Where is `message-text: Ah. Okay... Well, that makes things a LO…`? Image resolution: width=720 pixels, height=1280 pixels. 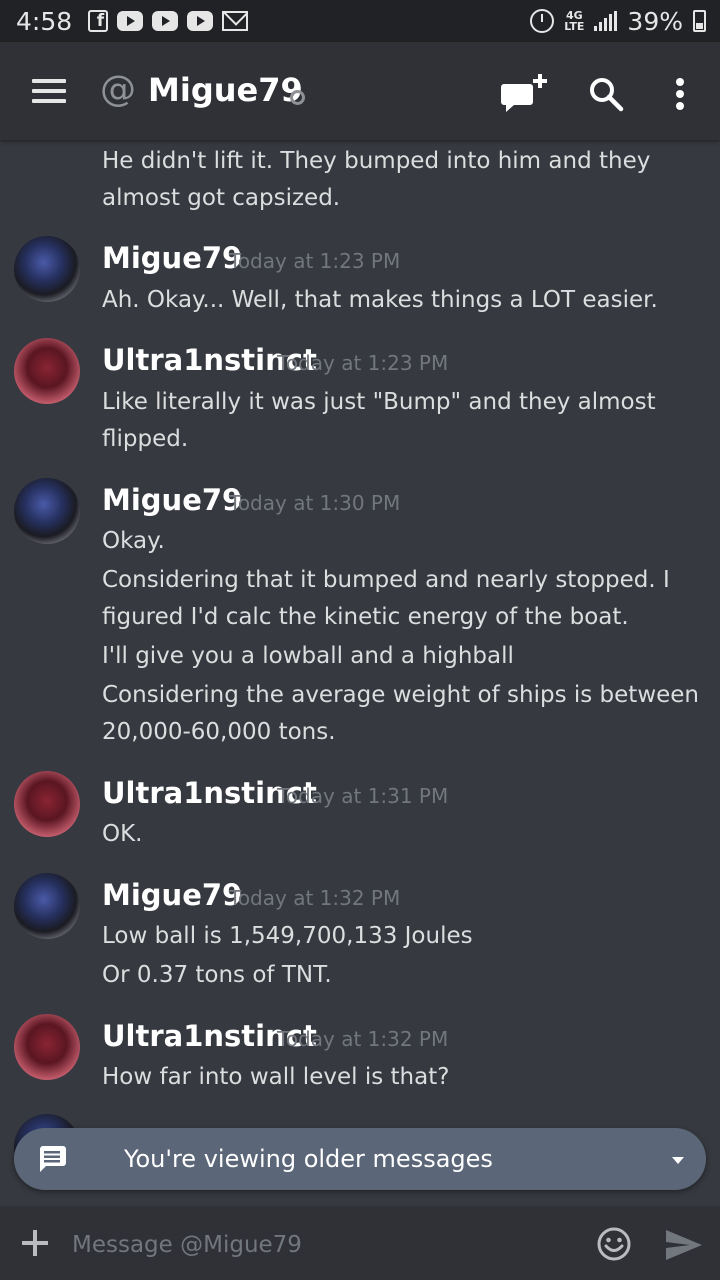
message-text: Ah. Okay... Well, that makes things a LO… is located at coordinates (380, 300).